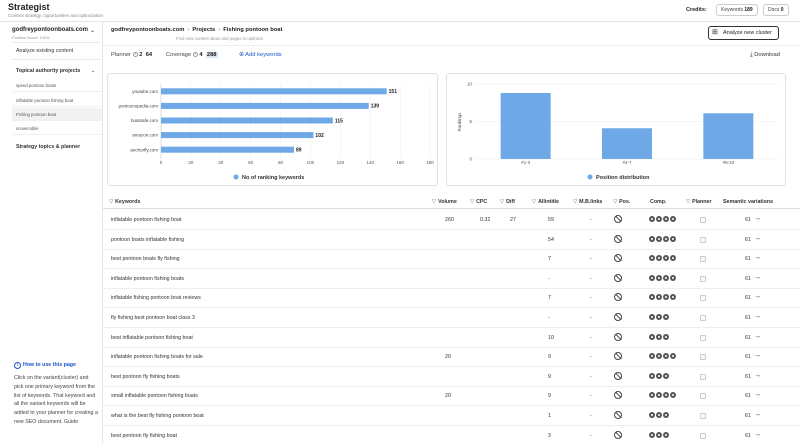  Describe the element at coordinates (621, 202) in the screenshot. I see `col-pos: ▽ Pos.` at that location.